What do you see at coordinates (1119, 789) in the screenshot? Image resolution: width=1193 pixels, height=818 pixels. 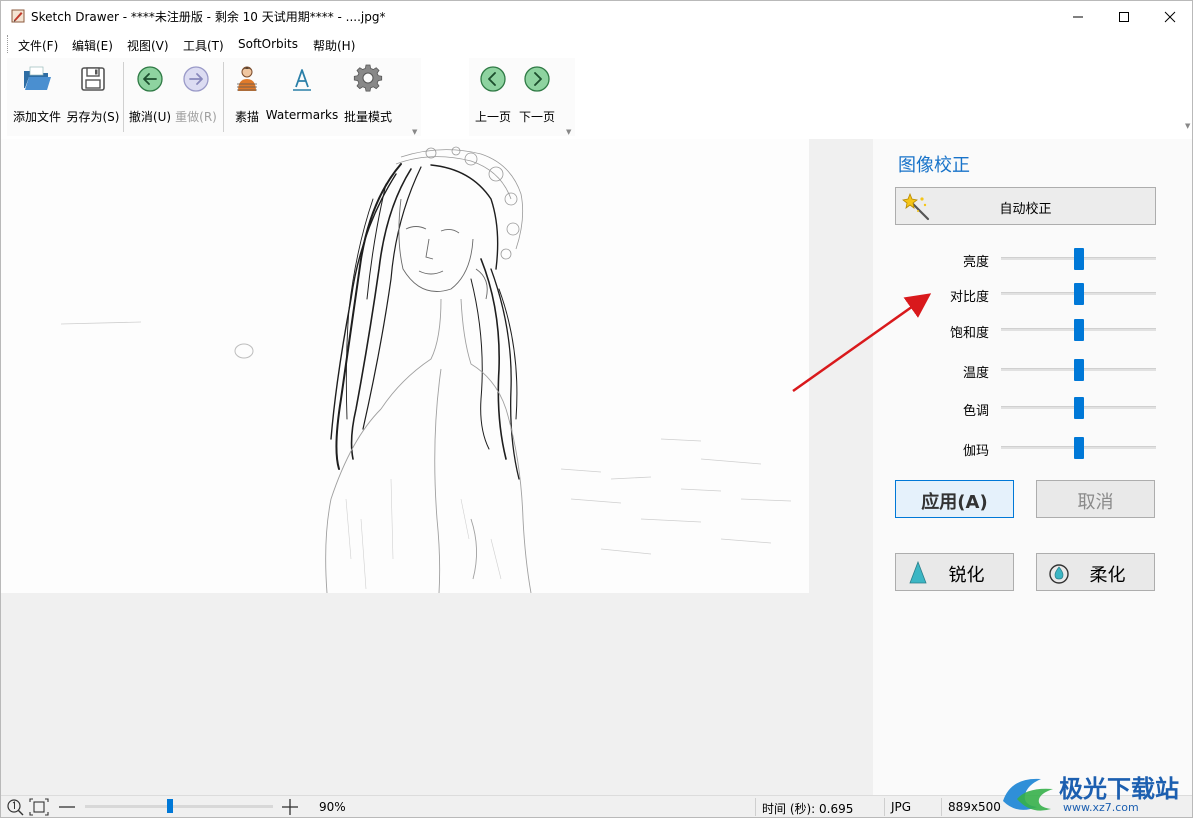 I see `watermark-title: 极光下载站` at bounding box center [1119, 789].